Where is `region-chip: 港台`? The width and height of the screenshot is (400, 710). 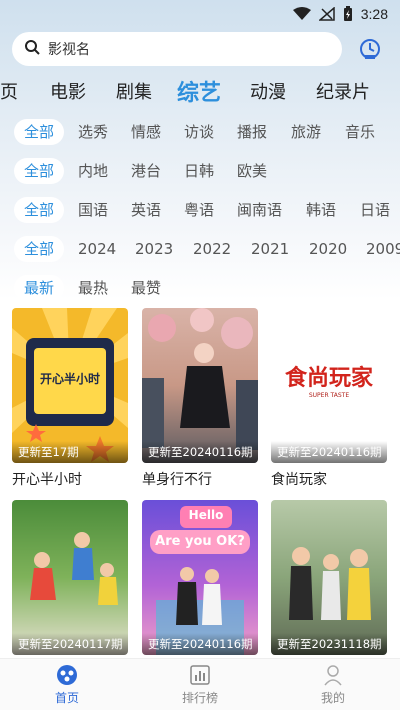
region-chip: 港台 is located at coordinates (146, 171).